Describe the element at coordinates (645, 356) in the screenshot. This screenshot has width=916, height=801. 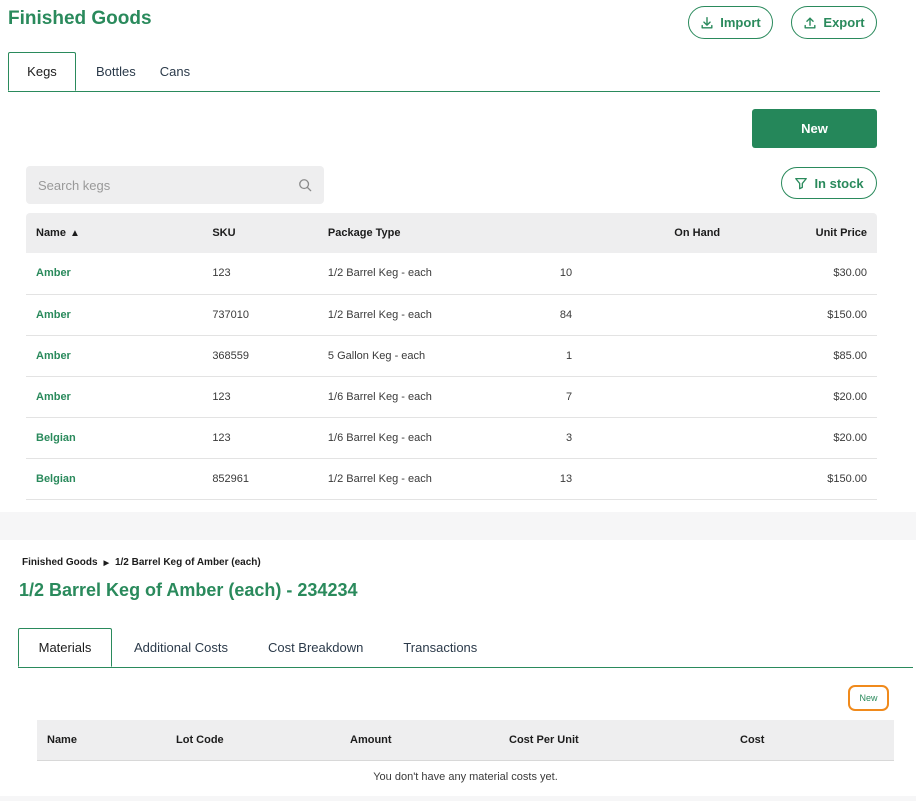
I see `cell-on-hand: 1` at that location.